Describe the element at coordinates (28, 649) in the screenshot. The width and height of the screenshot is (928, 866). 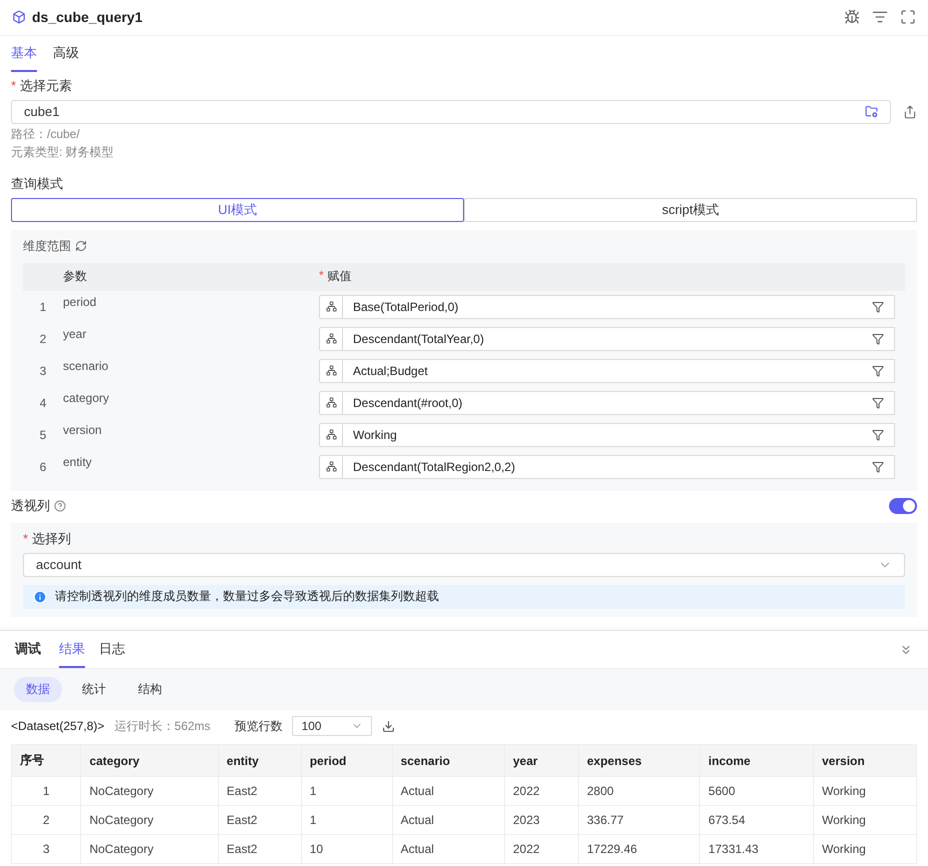
I see `tab: 调试` at that location.